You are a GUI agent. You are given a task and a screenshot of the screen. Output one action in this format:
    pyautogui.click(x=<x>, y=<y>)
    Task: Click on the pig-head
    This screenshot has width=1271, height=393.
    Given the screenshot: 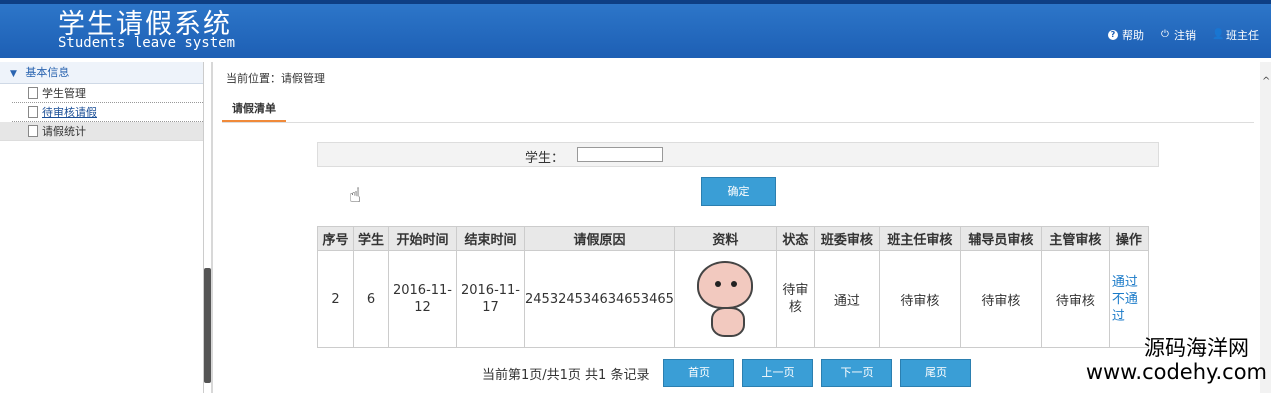 What is the action you would take?
    pyautogui.click(x=725, y=285)
    